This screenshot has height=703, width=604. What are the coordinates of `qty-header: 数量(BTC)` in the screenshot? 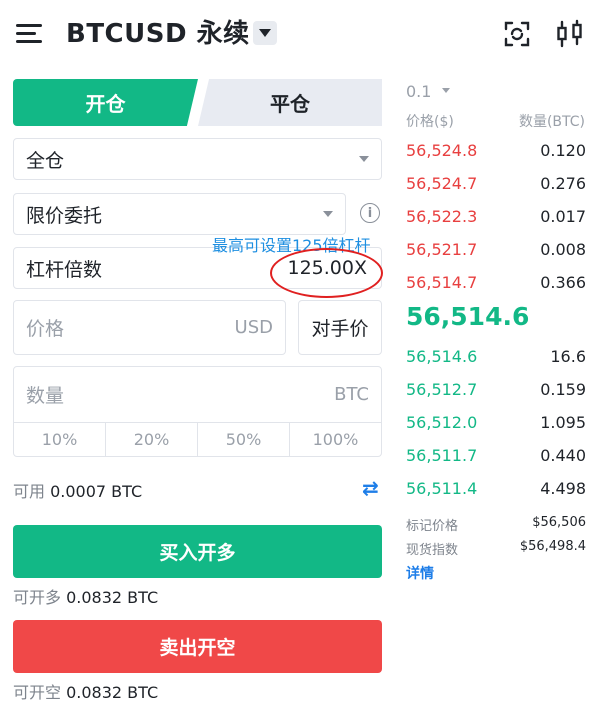 It's located at (551, 122).